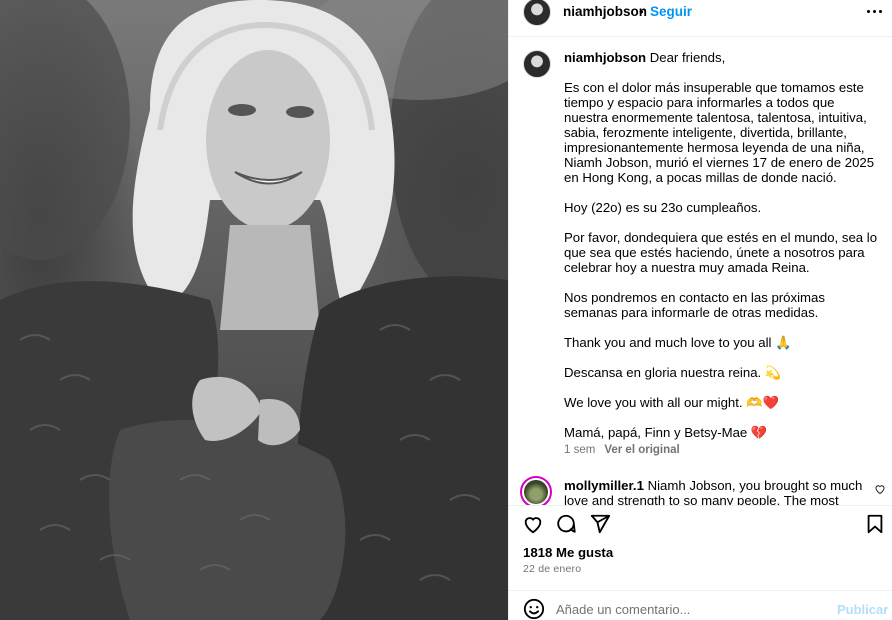 The image size is (892, 620). Describe the element at coordinates (691, 609) in the screenshot. I see `comment-input` at that location.